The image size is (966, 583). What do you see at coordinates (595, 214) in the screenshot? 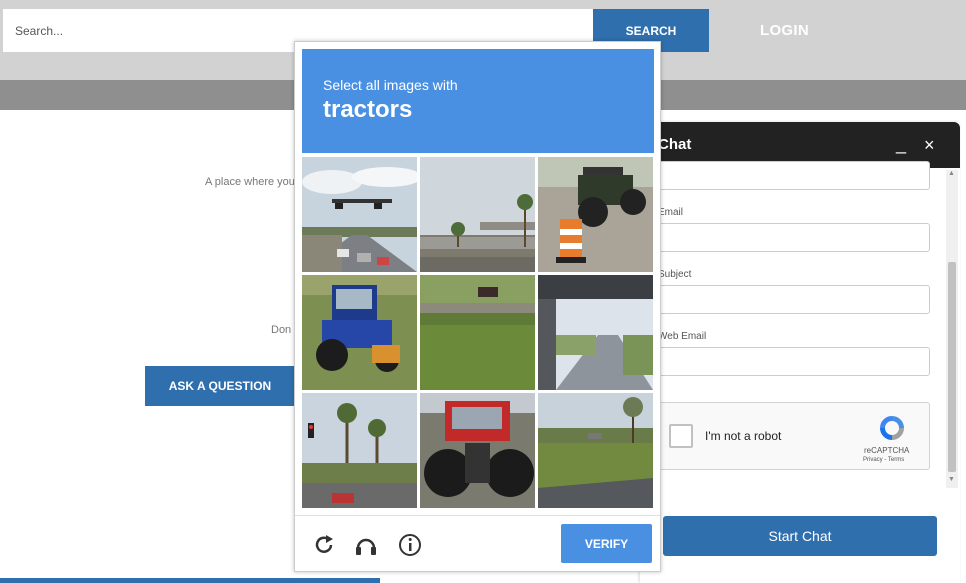
I see `captcha-tile-green-tractor-cone` at bounding box center [595, 214].